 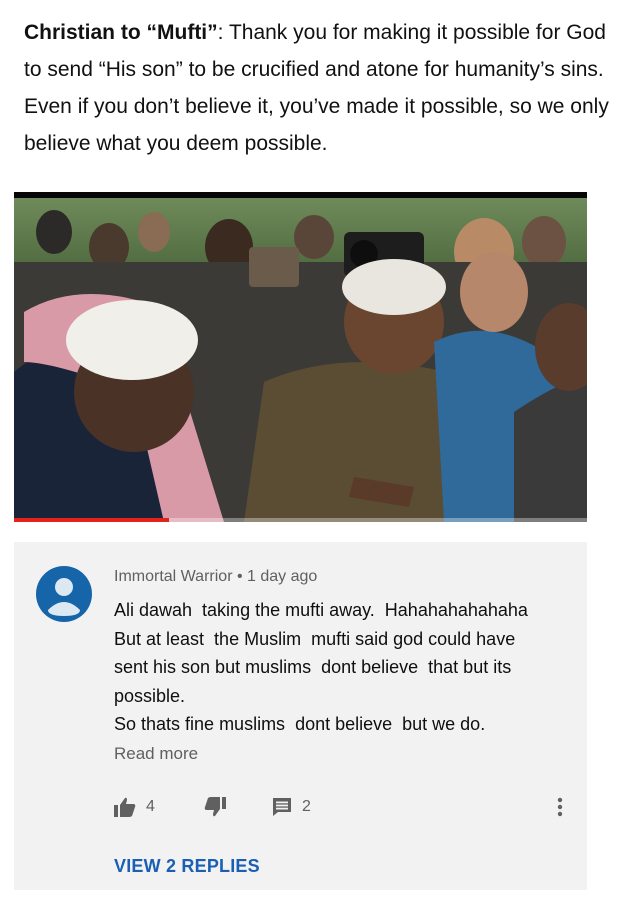 What do you see at coordinates (156, 754) in the screenshot?
I see `read-more-link: Read more` at bounding box center [156, 754].